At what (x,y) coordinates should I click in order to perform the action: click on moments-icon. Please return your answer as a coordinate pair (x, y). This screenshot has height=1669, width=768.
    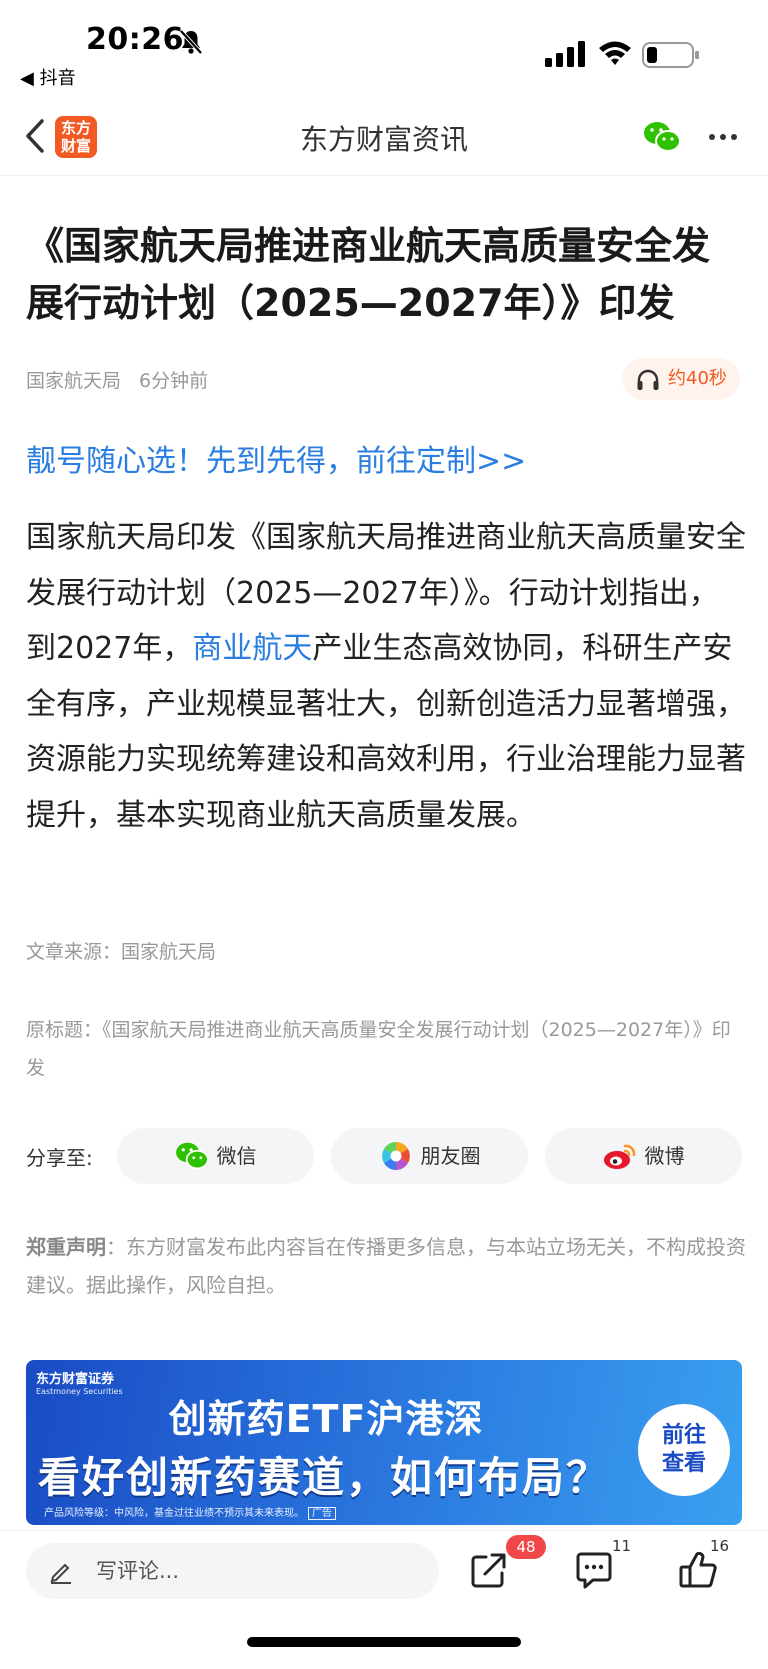
    Looking at the image, I should click on (395, 1155).